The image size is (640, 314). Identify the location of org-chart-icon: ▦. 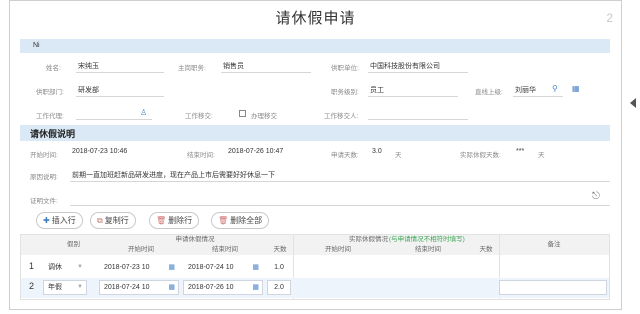
(576, 88).